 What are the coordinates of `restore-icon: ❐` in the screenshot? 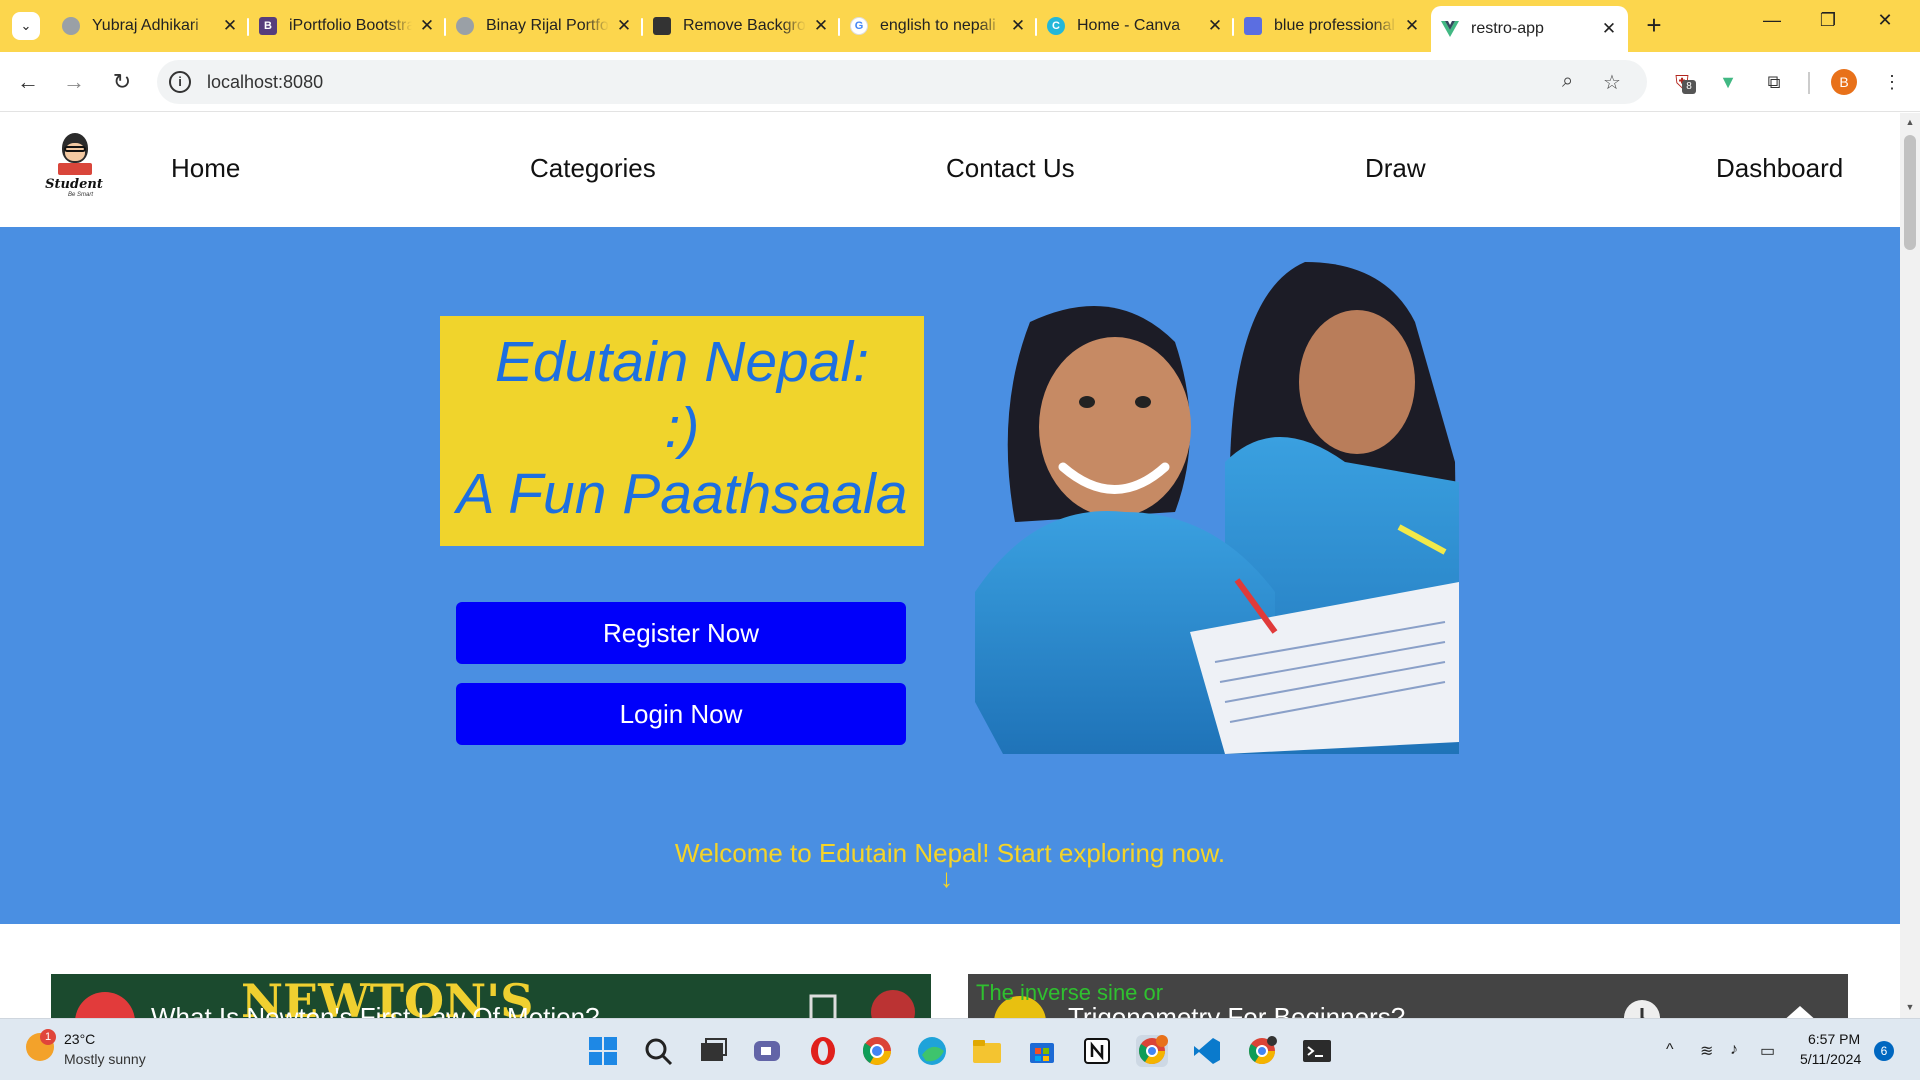 It's located at (1828, 20).